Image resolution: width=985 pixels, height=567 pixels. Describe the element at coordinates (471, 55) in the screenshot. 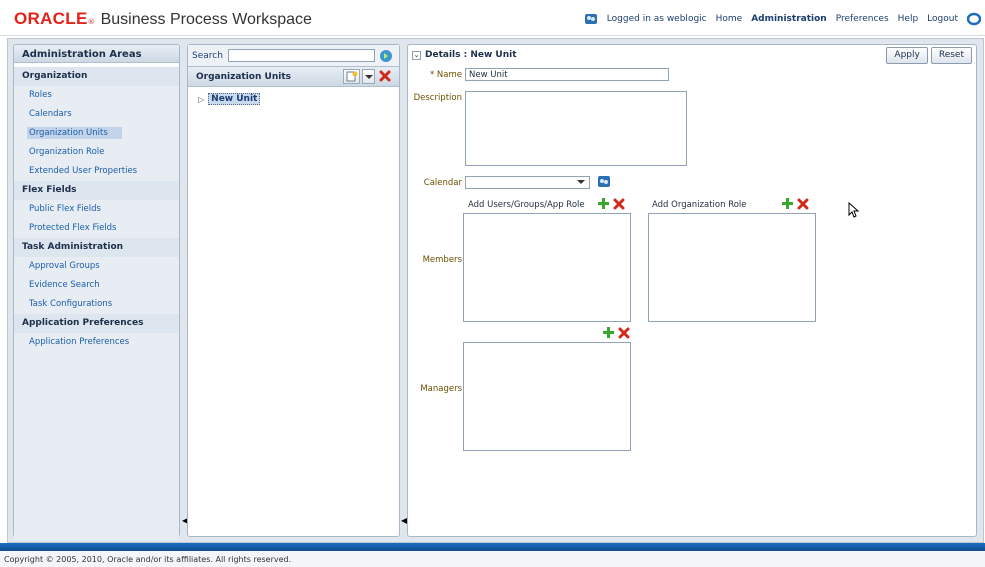

I see `details-title: Details : New Unit` at that location.